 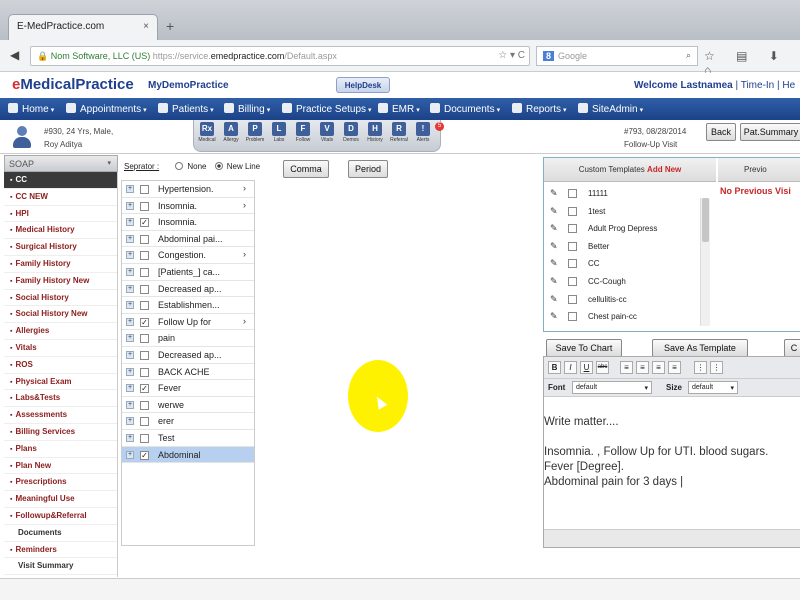 I want to click on menu-patients: Patients ▾, so click(x=186, y=109).